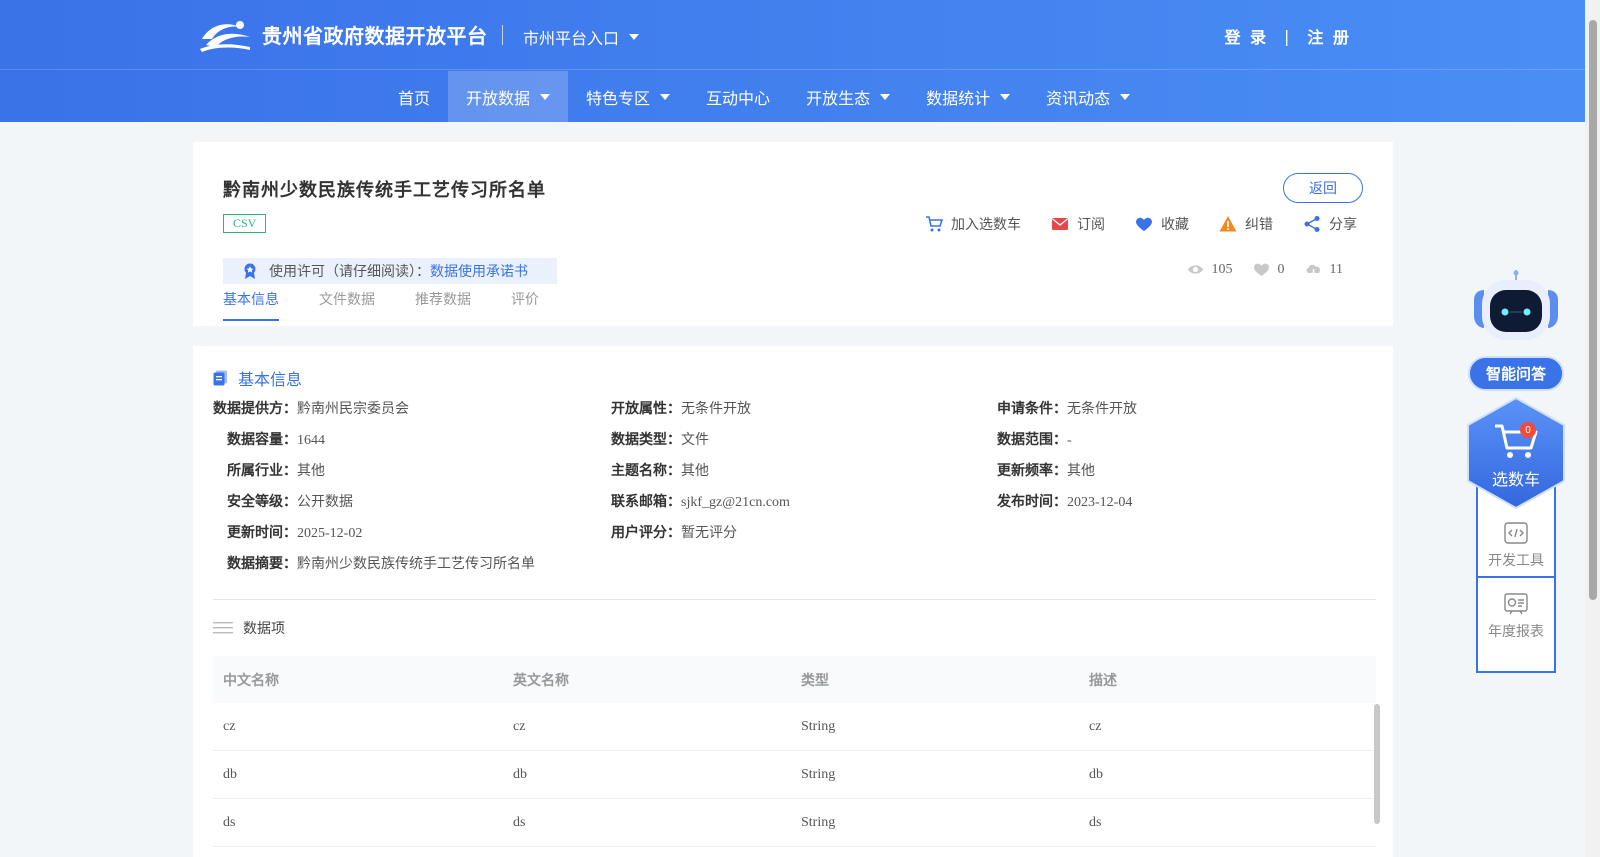 The image size is (1600, 857). What do you see at coordinates (525, 305) in the screenshot?
I see `tab-3: 评价` at bounding box center [525, 305].